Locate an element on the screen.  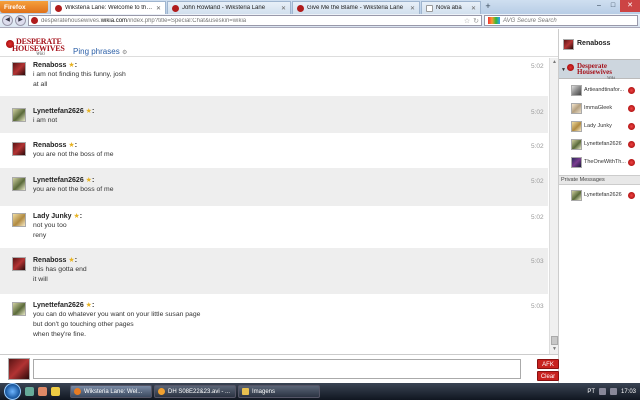
tab-give-me-the-blame: Give Me the Blame - Wiksteria Lane ✕ is located at coordinates (356, 7).